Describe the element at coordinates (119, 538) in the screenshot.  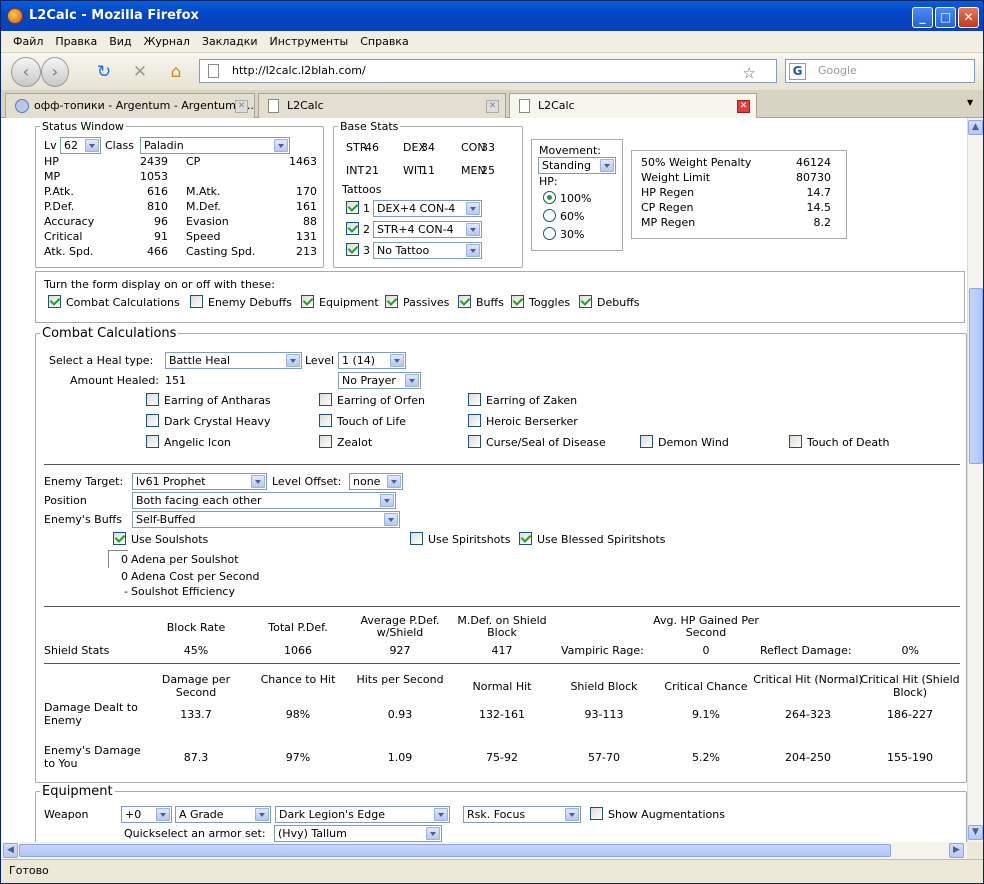
I see `soulshots-checkbox` at that location.